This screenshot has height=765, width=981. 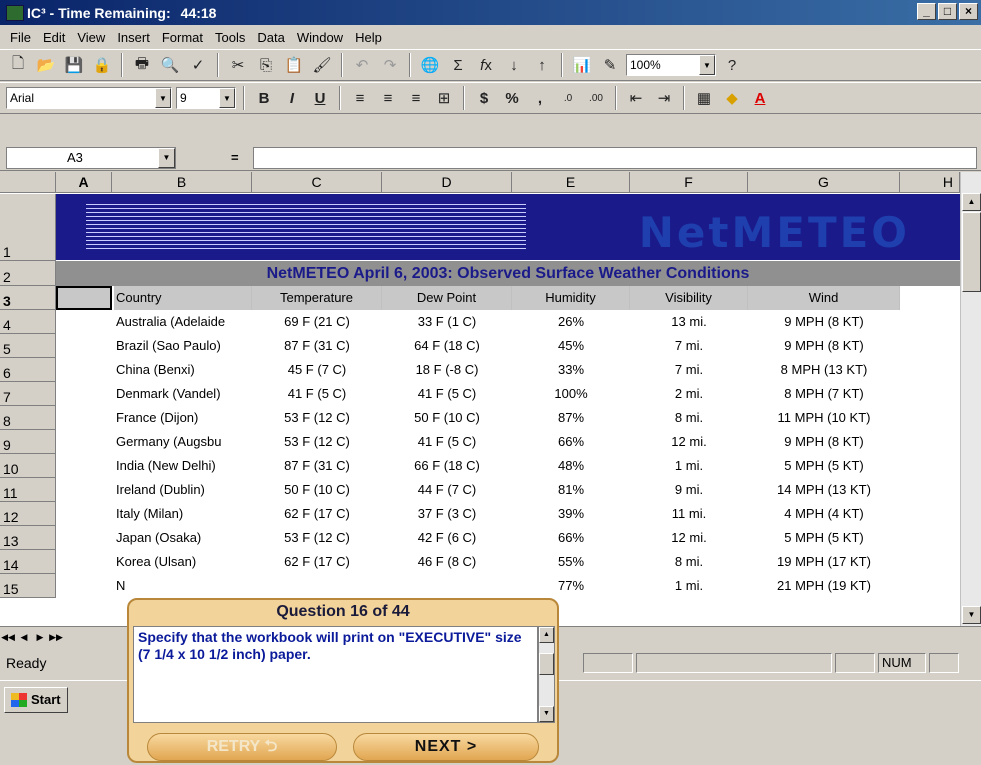 What do you see at coordinates (28, 394) in the screenshot?
I see `row-header-7: 7` at bounding box center [28, 394].